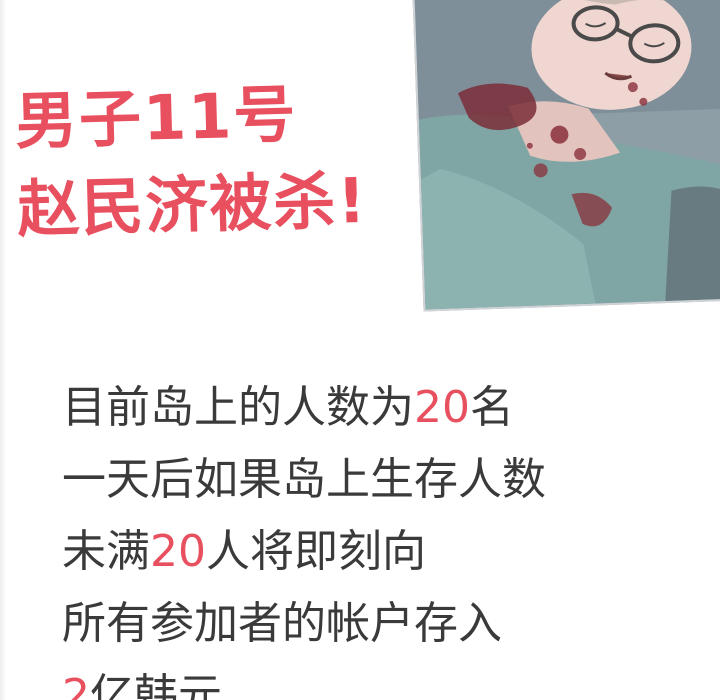 Image resolution: width=720 pixels, height=700 pixels. I want to click on announcement-line-2: 一天后如果岛上生存人数, so click(304, 479).